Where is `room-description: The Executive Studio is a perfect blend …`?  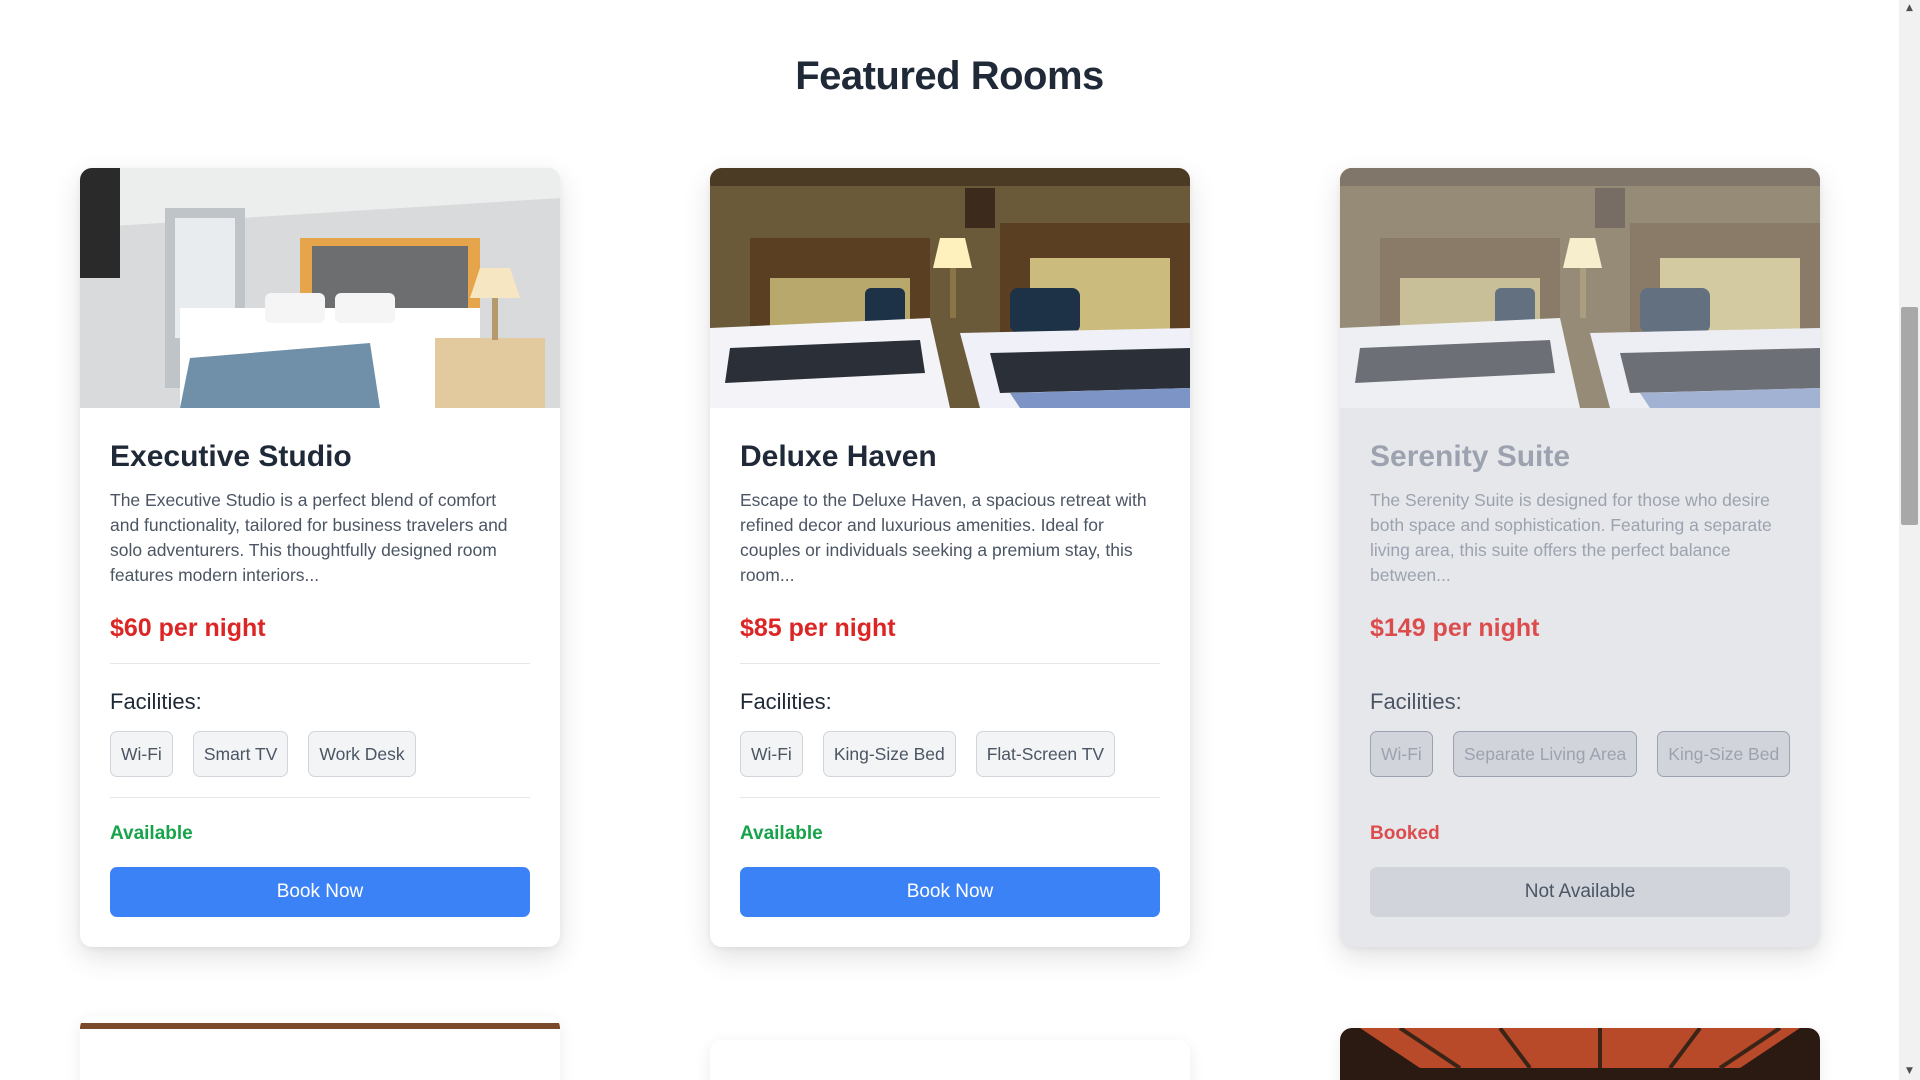
room-description: The Executive Studio is a perfect blend … is located at coordinates (309, 537).